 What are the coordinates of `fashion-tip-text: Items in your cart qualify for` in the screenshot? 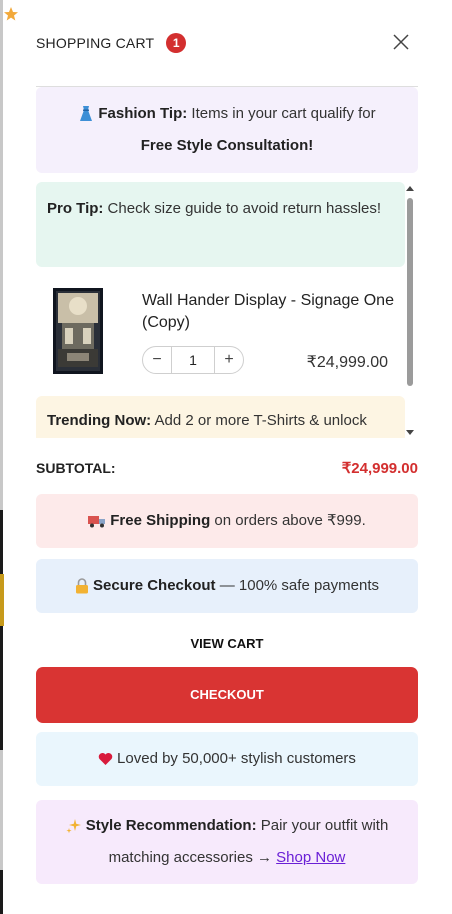 It's located at (281, 113).